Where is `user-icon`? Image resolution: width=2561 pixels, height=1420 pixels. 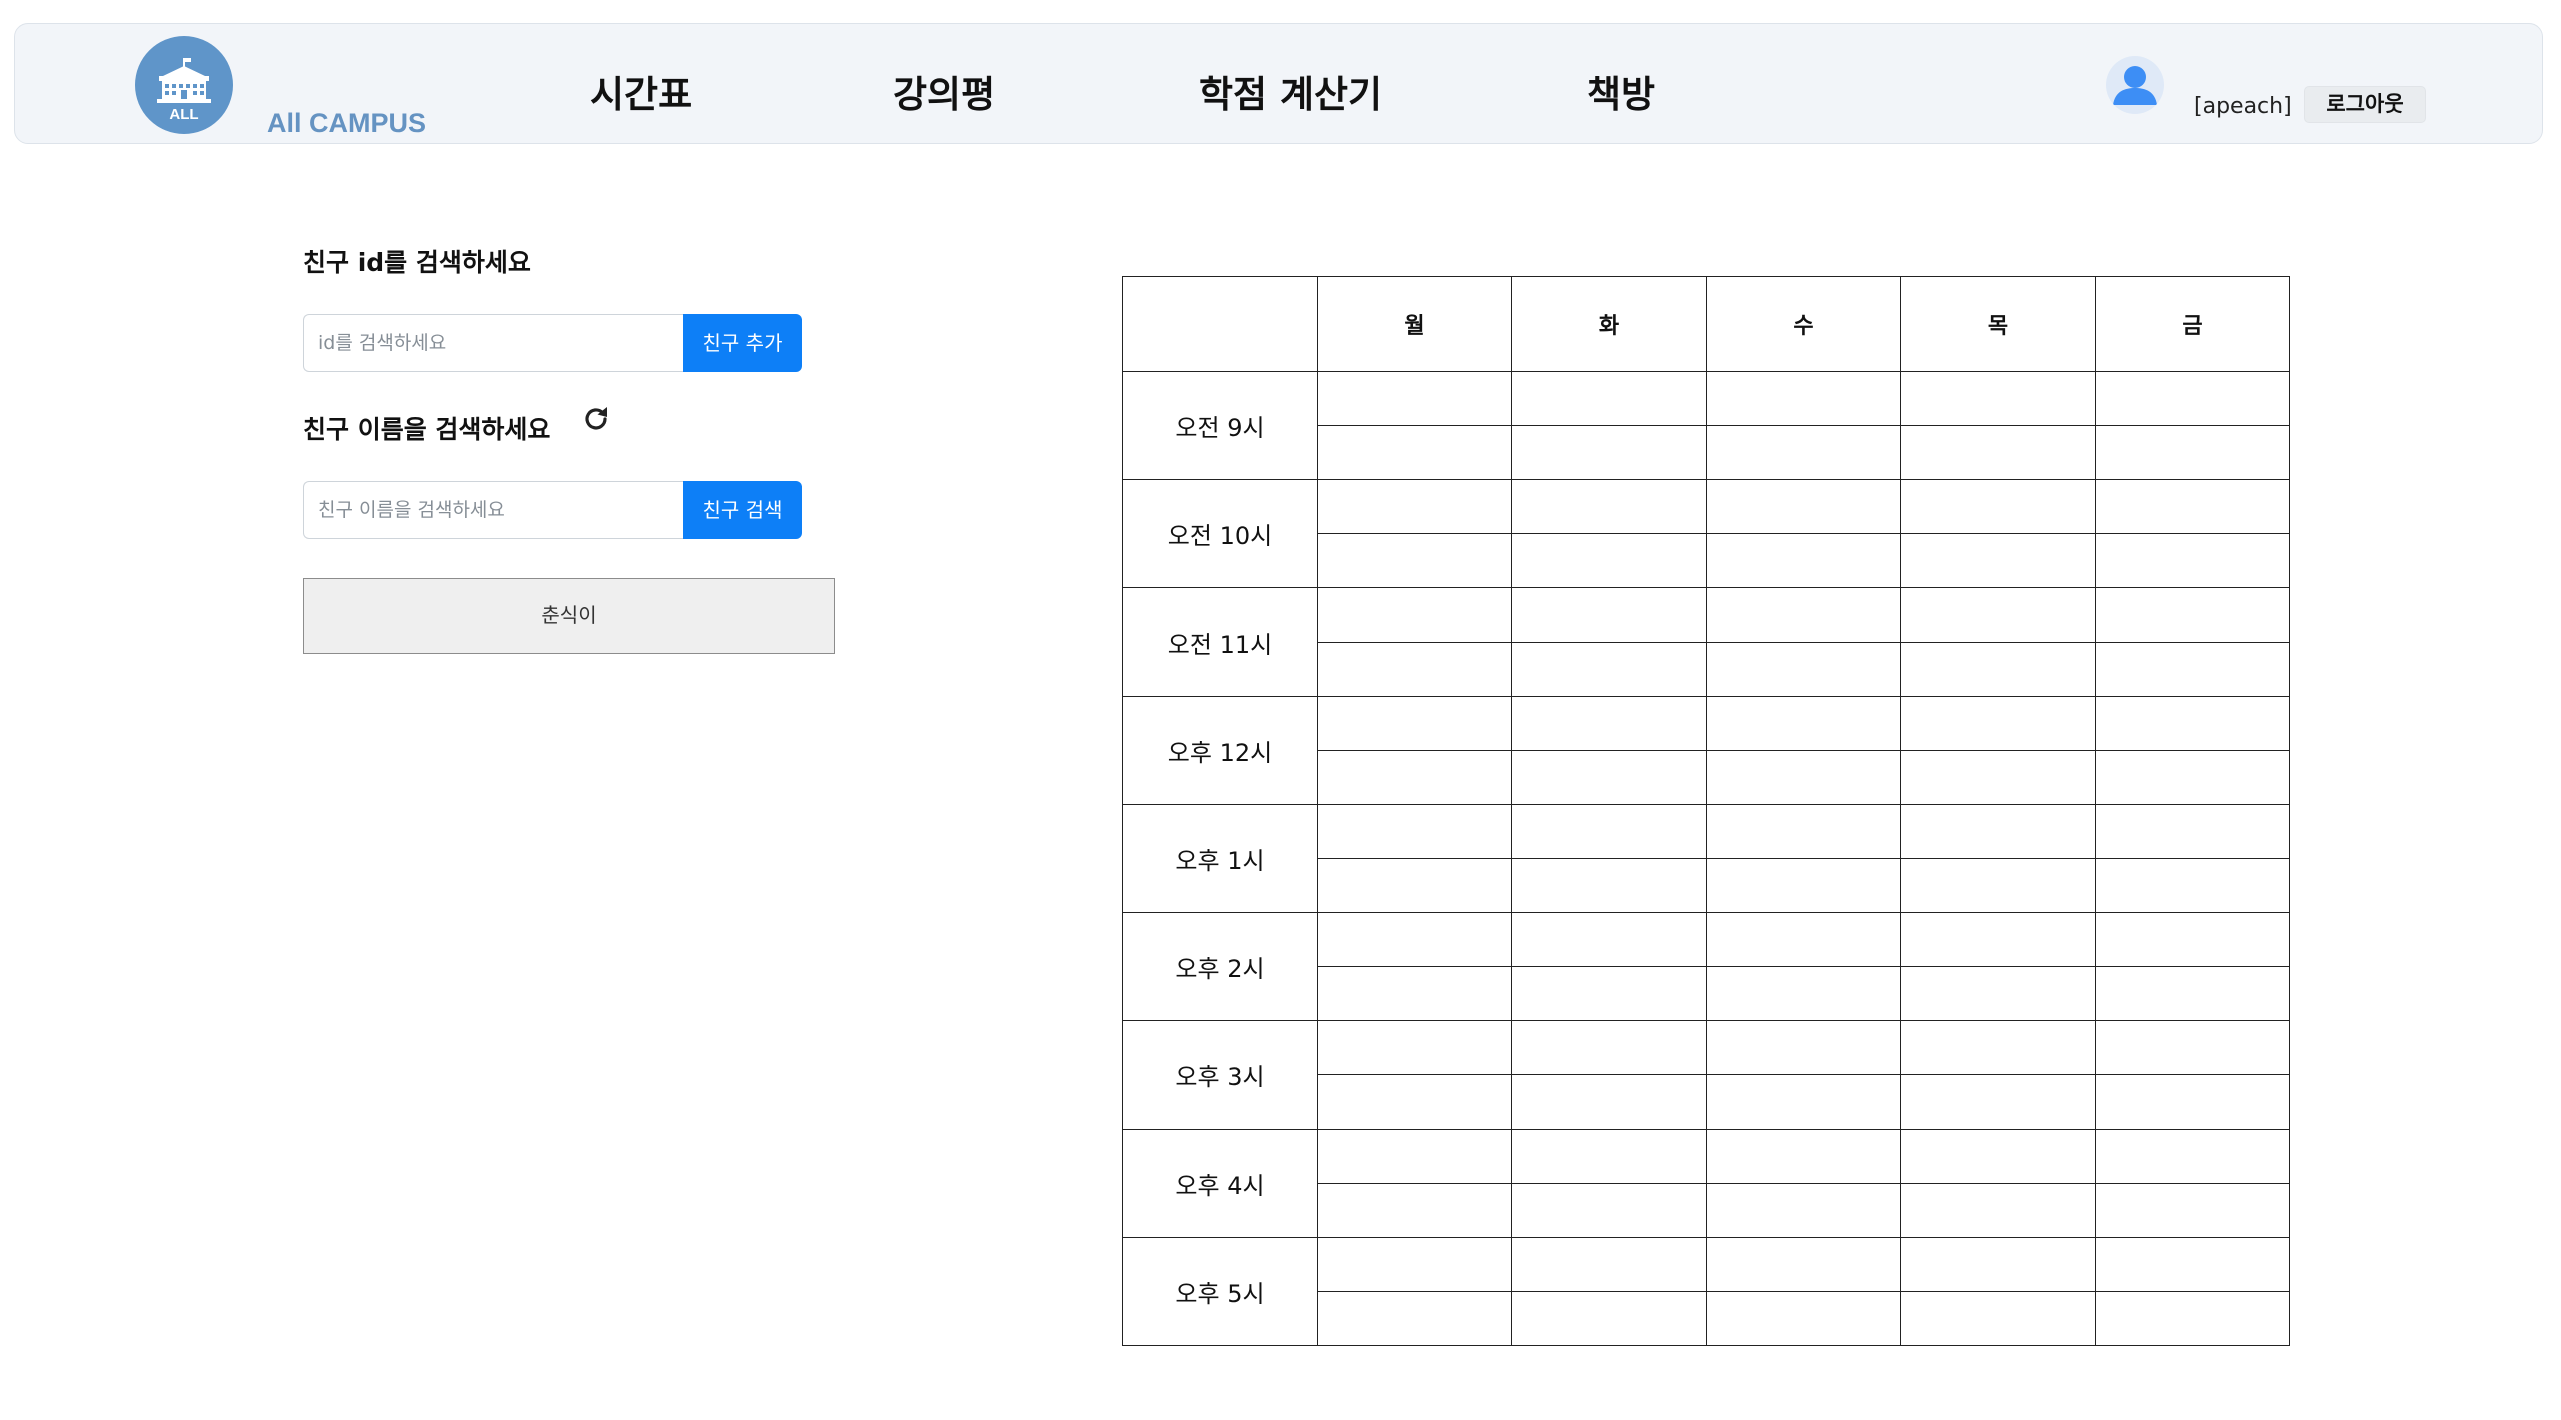 user-icon is located at coordinates (2135, 85).